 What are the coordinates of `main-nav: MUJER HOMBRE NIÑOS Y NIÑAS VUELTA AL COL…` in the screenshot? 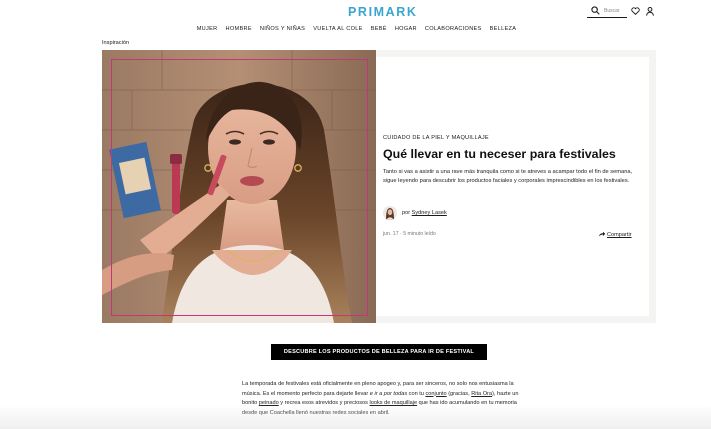 It's located at (355, 29).